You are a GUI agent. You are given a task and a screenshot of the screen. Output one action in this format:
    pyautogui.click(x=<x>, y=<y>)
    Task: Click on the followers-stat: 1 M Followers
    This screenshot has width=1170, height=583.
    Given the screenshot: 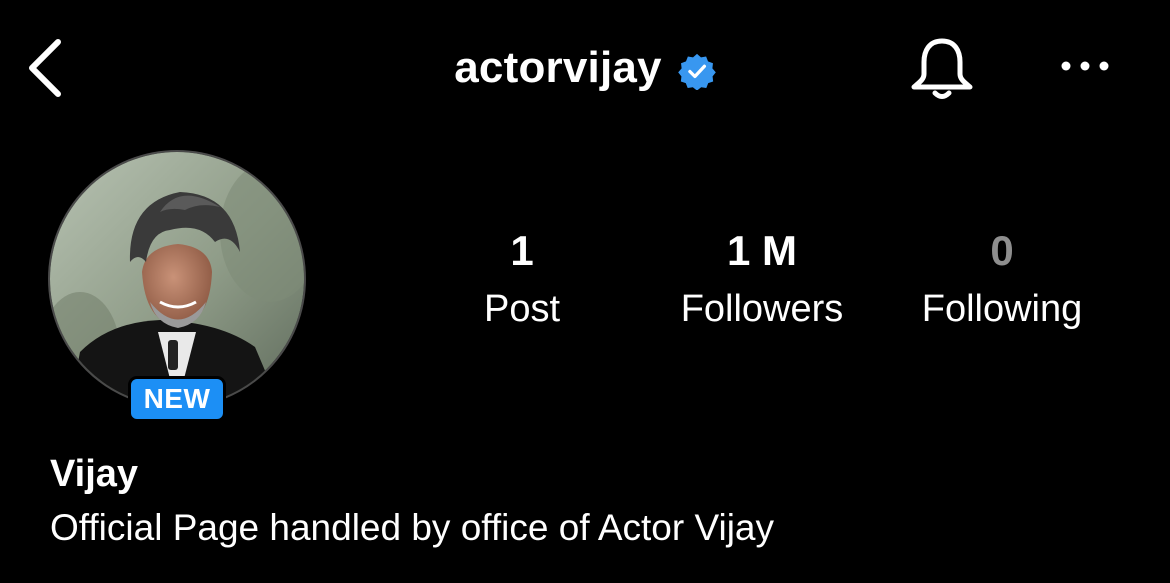 What is the action you would take?
    pyautogui.click(x=762, y=279)
    